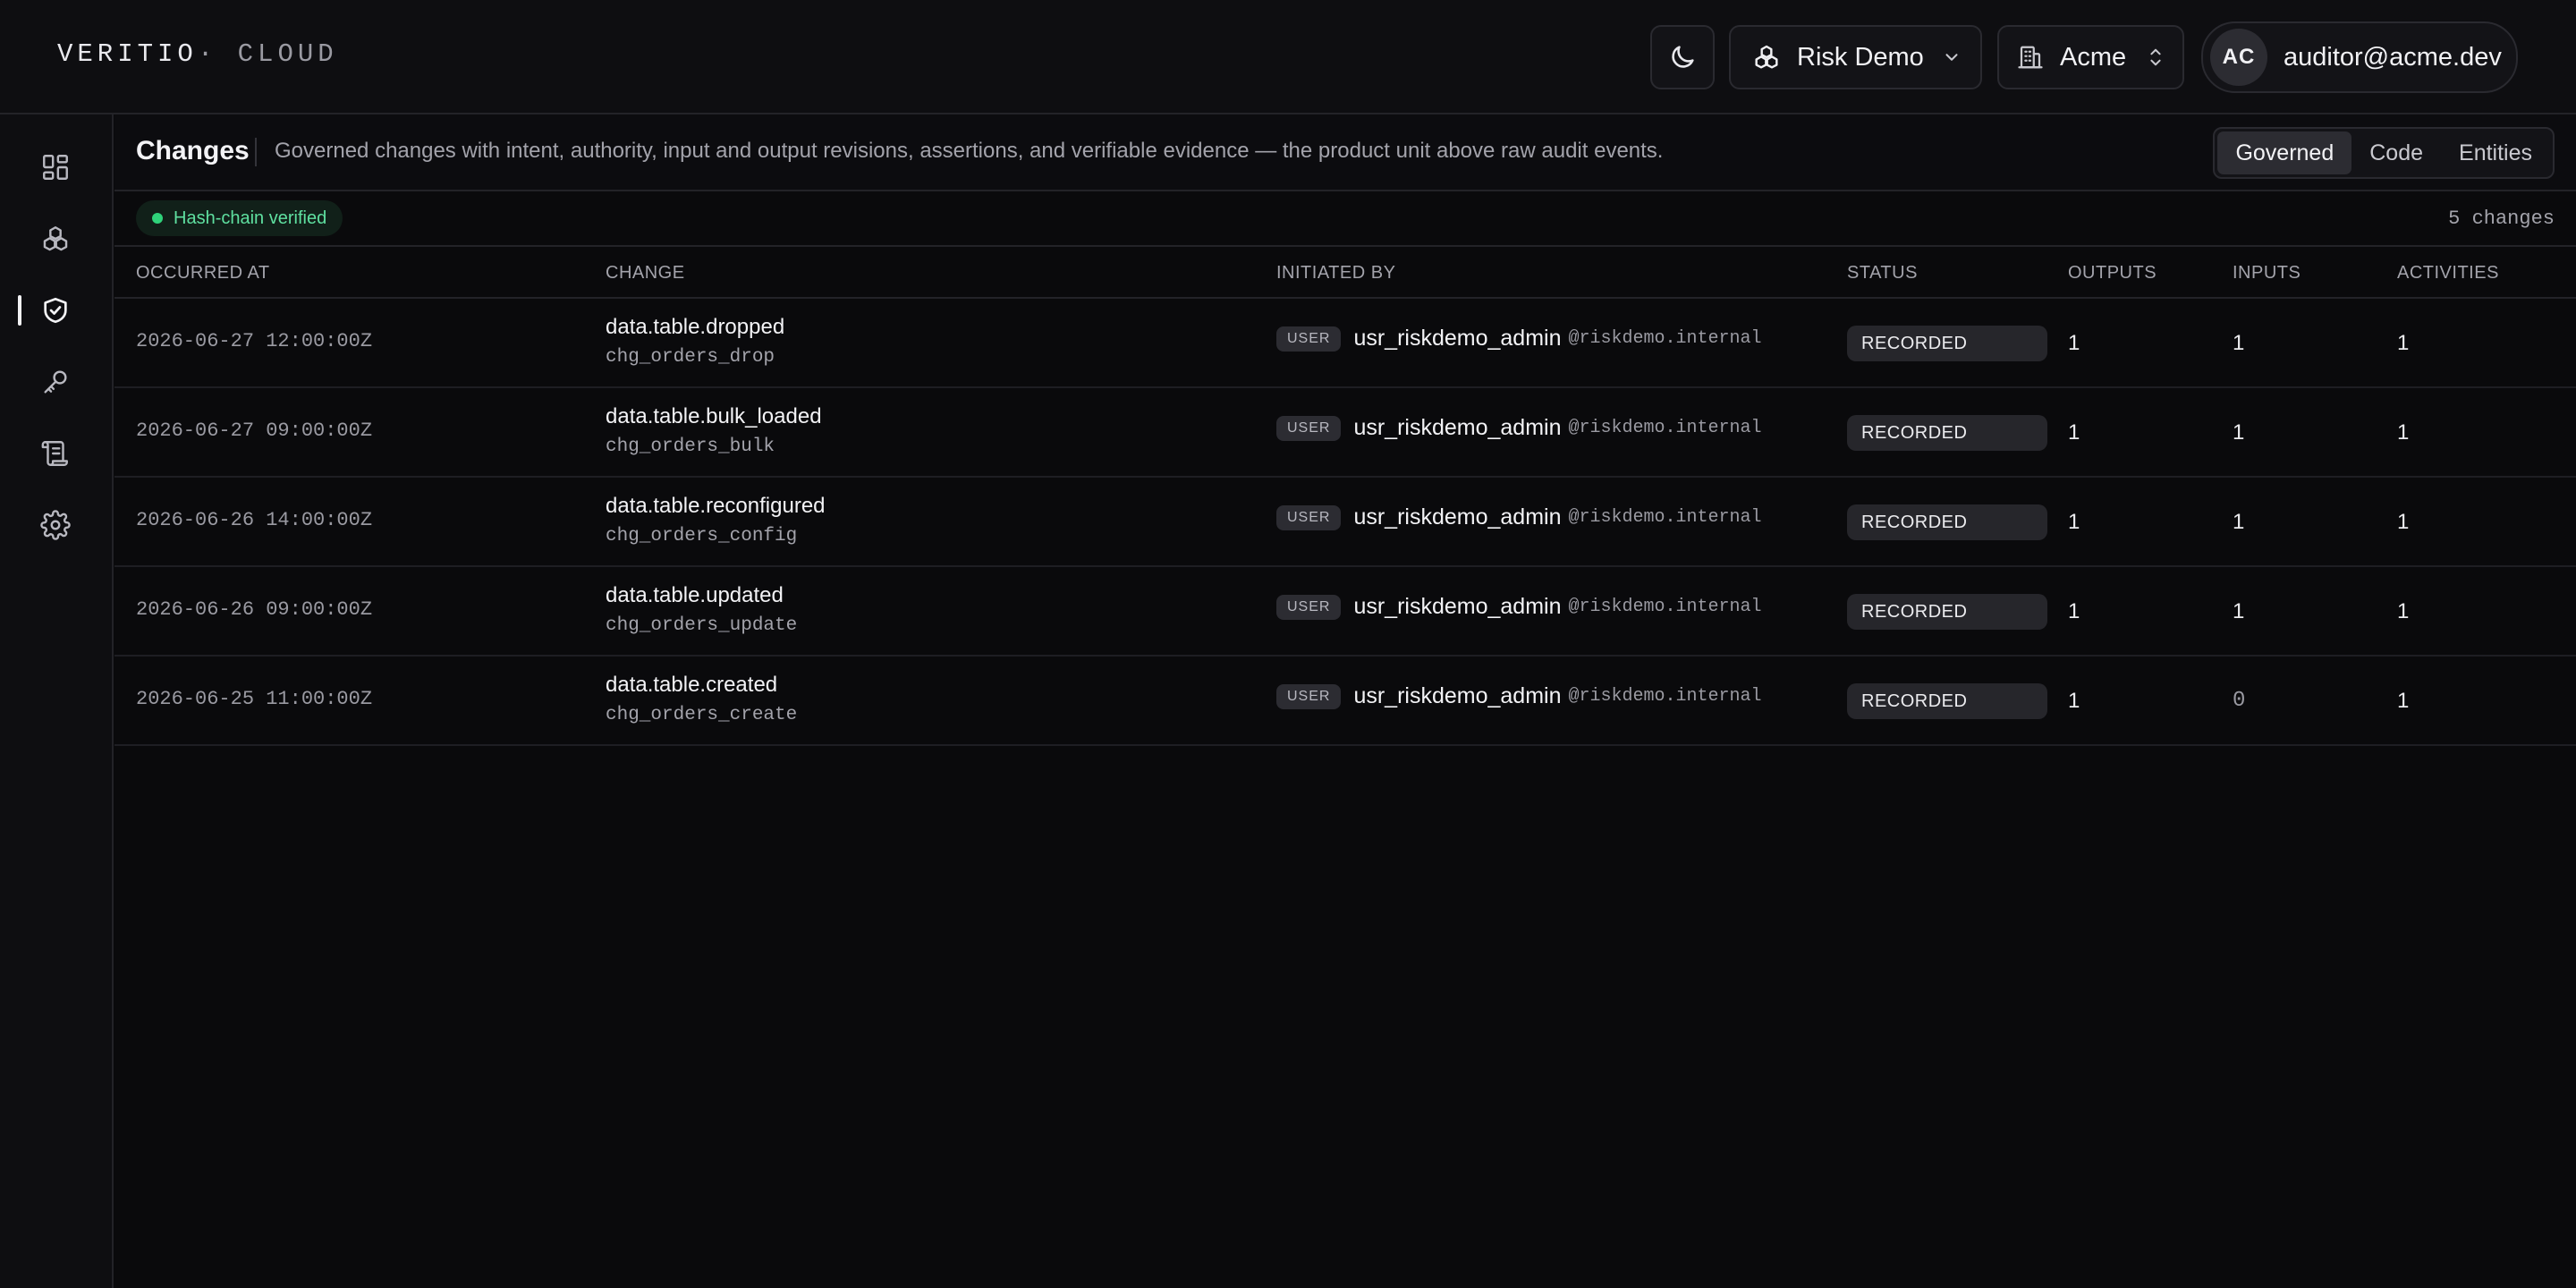 This screenshot has width=2576, height=1288. I want to click on status-bar: Hash-chain verified 5 changes, so click(1345, 219).